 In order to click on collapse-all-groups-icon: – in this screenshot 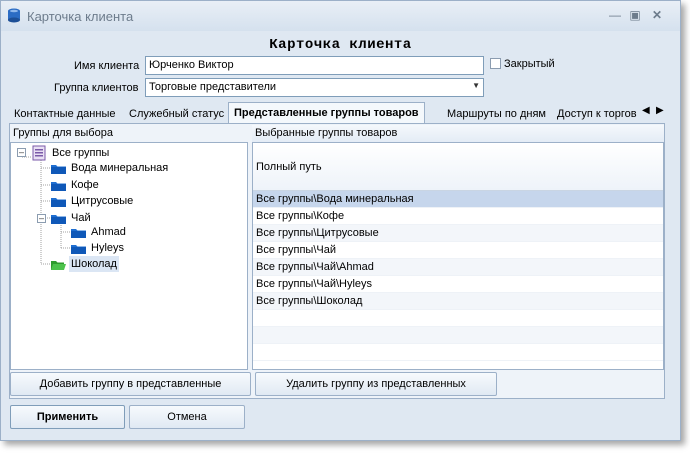, I will do `click(21, 152)`.